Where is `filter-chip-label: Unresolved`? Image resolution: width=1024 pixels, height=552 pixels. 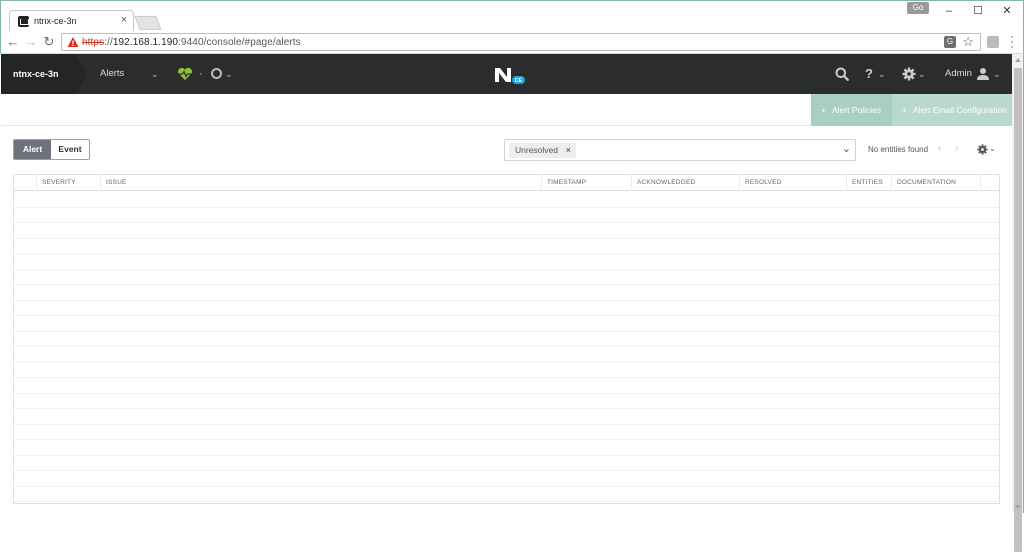 filter-chip-label: Unresolved is located at coordinates (536, 150).